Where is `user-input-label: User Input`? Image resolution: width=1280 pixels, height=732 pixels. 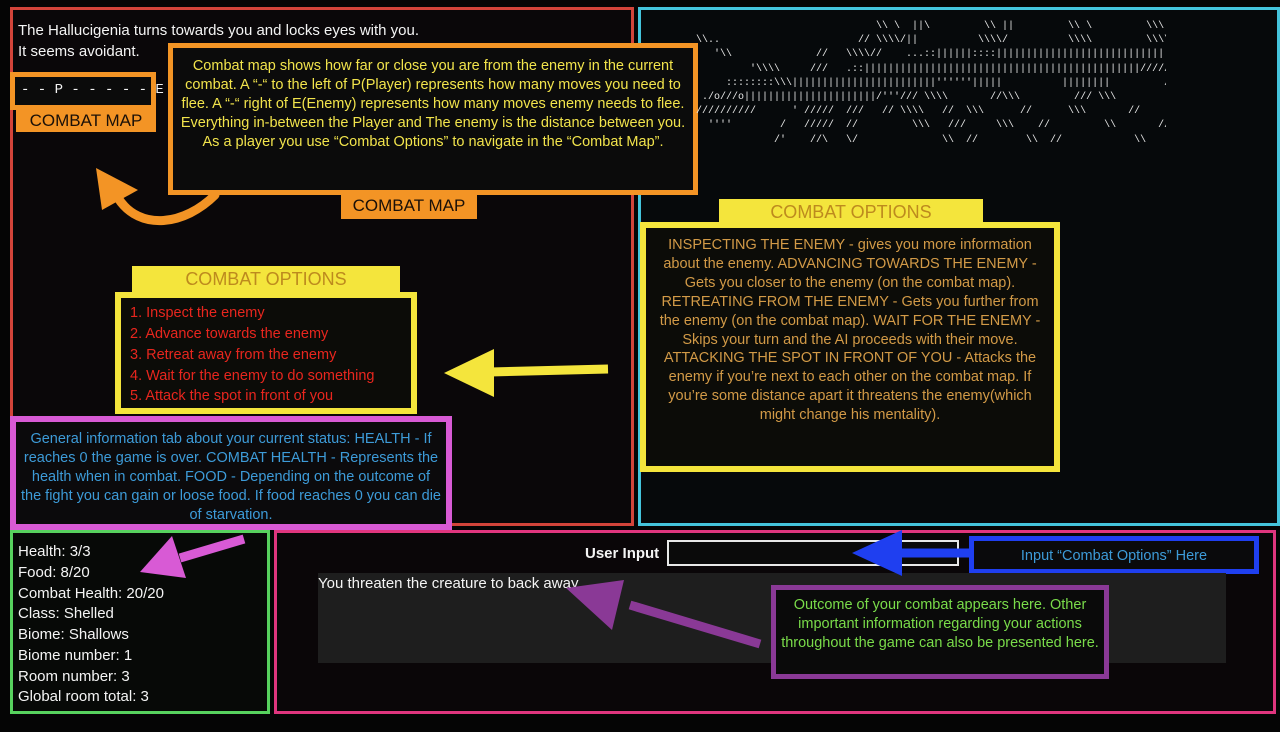
user-input-label: User Input is located at coordinates (622, 553).